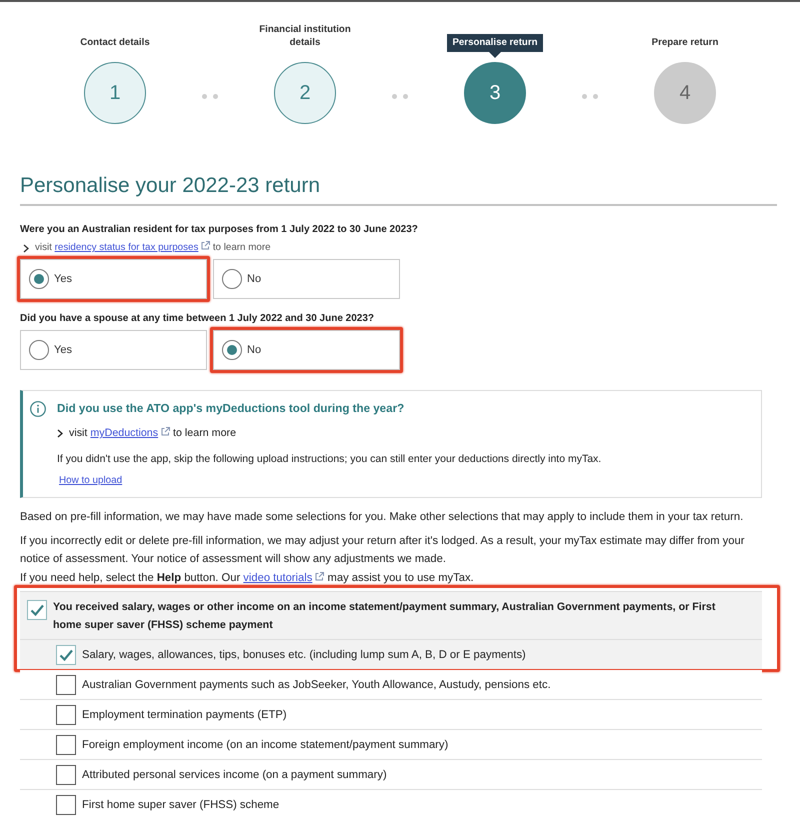  What do you see at coordinates (113, 350) in the screenshot?
I see `radio-option: Yes` at bounding box center [113, 350].